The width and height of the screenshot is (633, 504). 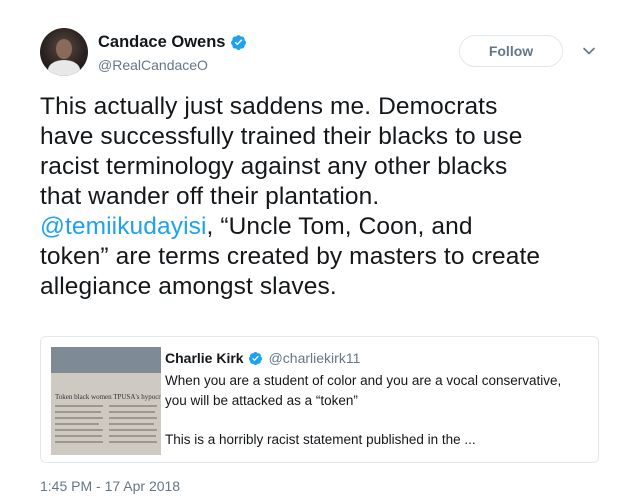 What do you see at coordinates (188, 286) in the screenshot?
I see `tweet-text-line: allegiance amongst slaves.` at bounding box center [188, 286].